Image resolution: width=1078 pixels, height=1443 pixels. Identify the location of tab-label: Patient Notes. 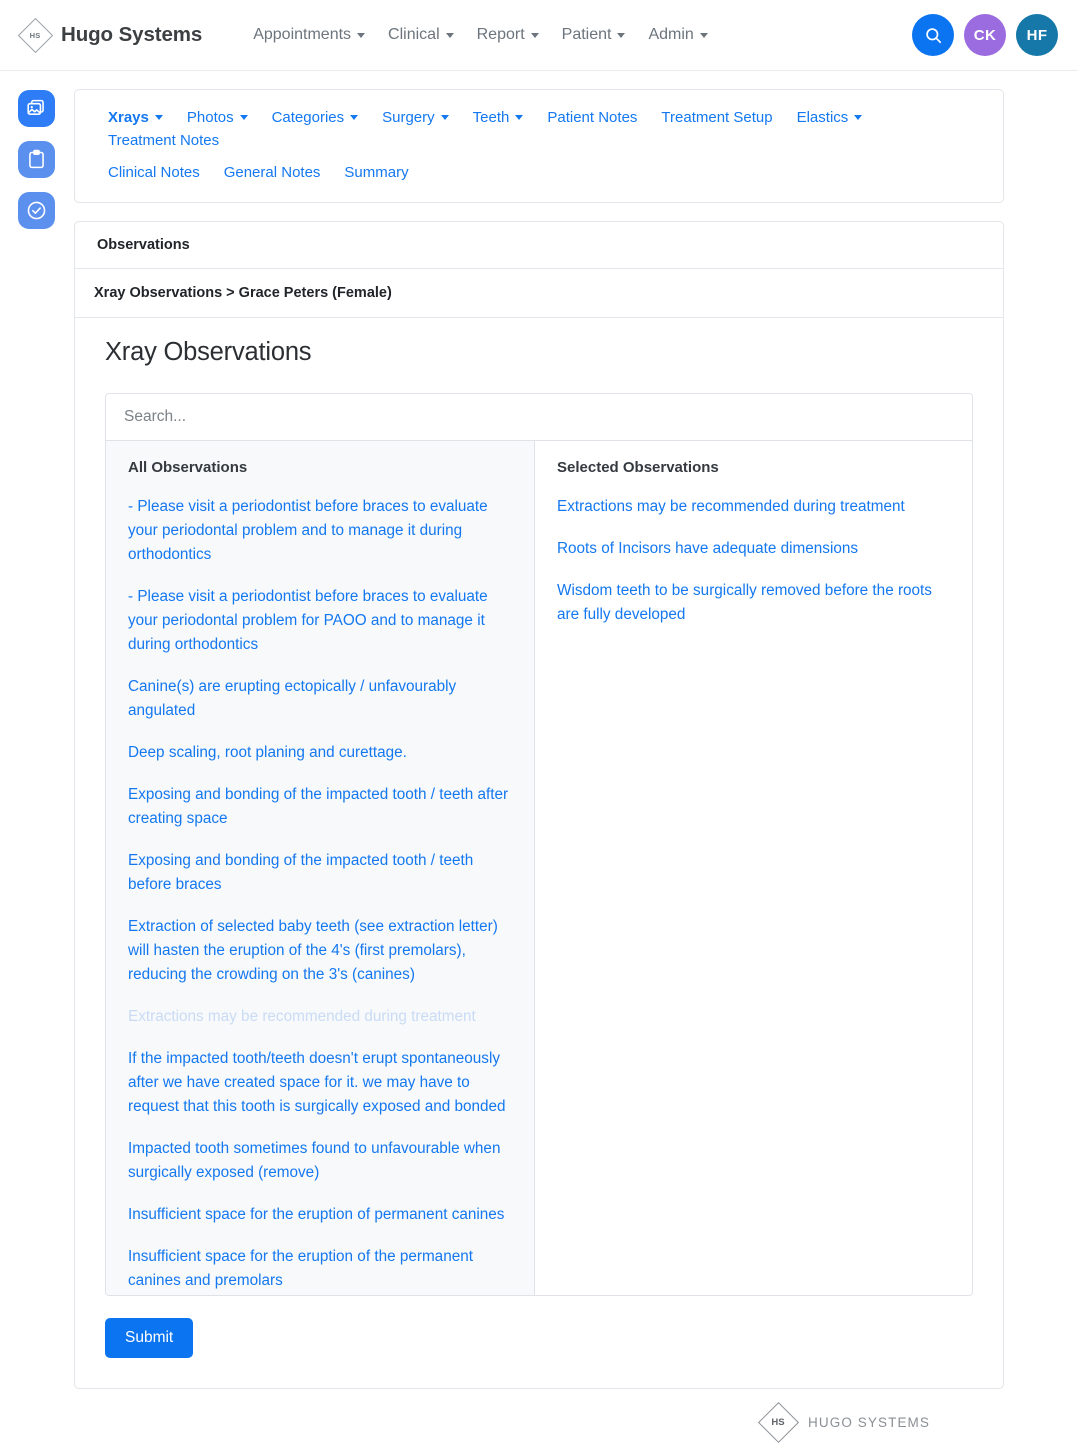
(592, 117).